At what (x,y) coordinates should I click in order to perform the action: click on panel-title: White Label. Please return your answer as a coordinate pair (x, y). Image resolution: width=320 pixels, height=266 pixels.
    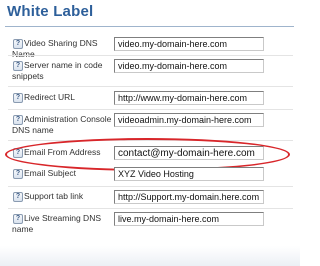
    Looking at the image, I should click on (50, 11).